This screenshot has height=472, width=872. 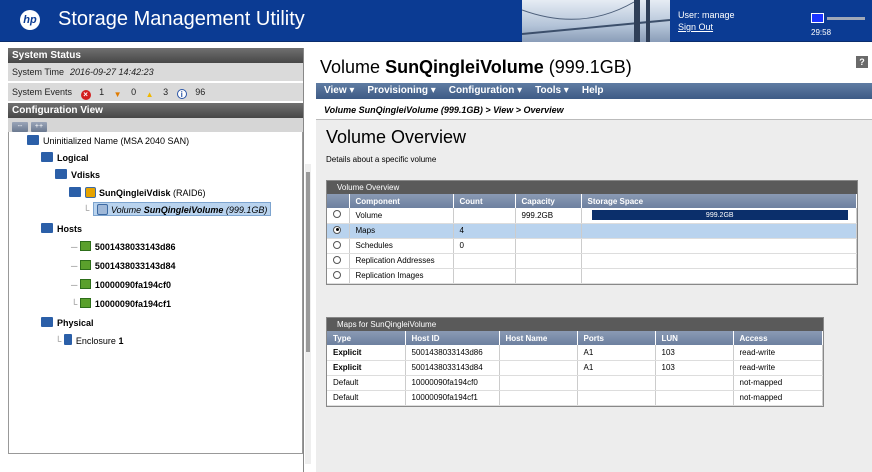 What do you see at coordinates (339, 90) in the screenshot?
I see `menu-view: View ▾` at bounding box center [339, 90].